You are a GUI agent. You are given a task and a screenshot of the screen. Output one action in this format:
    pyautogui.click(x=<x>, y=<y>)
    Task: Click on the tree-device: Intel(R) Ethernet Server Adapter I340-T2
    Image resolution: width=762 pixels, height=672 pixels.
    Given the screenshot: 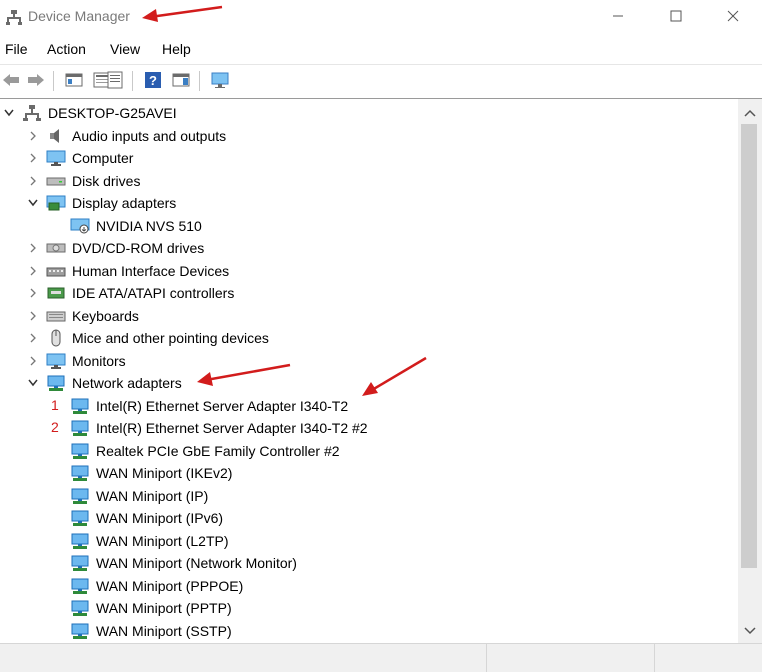 What is the action you would take?
    pyautogui.click(x=209, y=406)
    